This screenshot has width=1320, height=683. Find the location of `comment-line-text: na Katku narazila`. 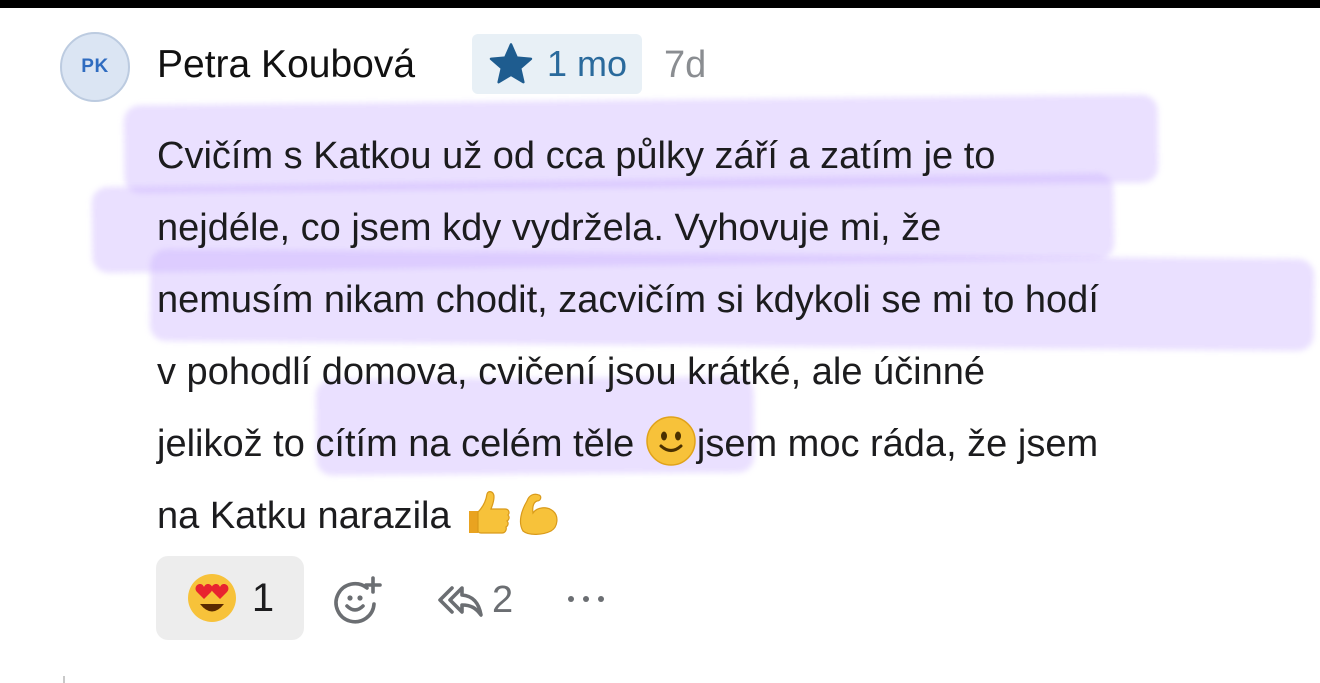

comment-line-text: na Katku narazila is located at coordinates (304, 516).